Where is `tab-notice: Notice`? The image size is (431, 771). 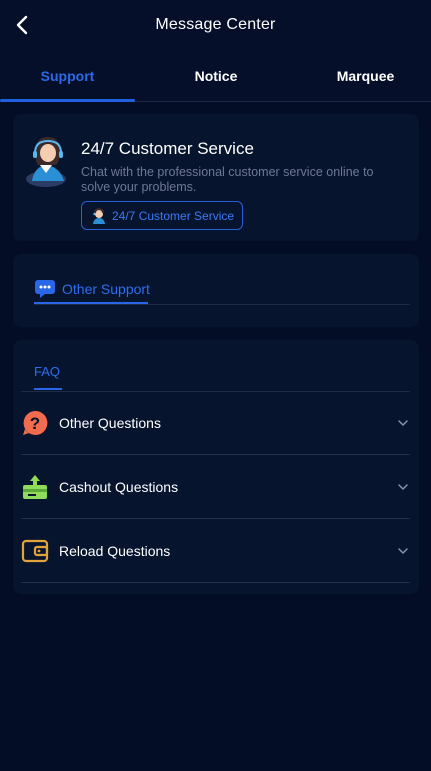
tab-notice: Notice is located at coordinates (216, 76).